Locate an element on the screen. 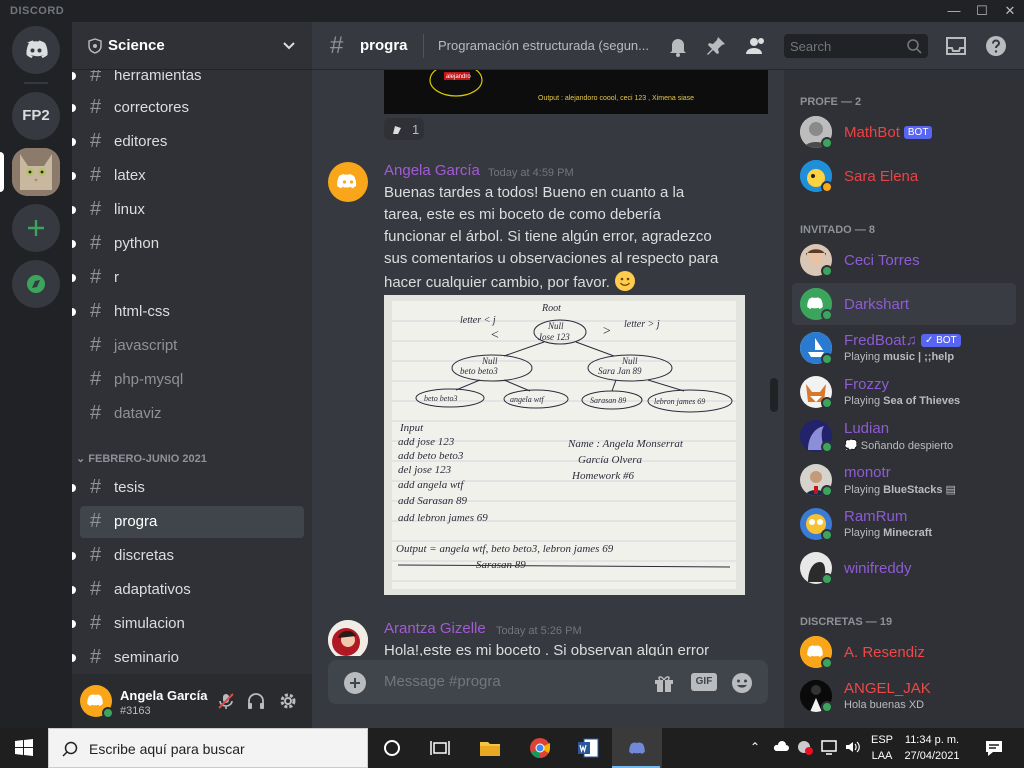  member-item: winifreddy is located at coordinates (904, 568).